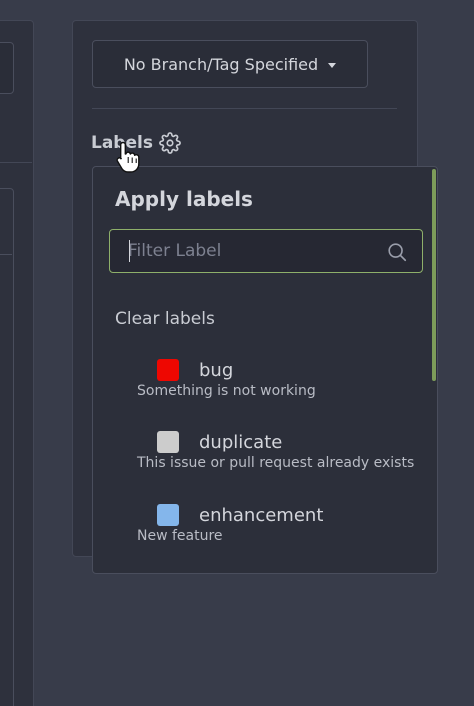 The image size is (474, 706). I want to click on filter-label-input, so click(253, 251).